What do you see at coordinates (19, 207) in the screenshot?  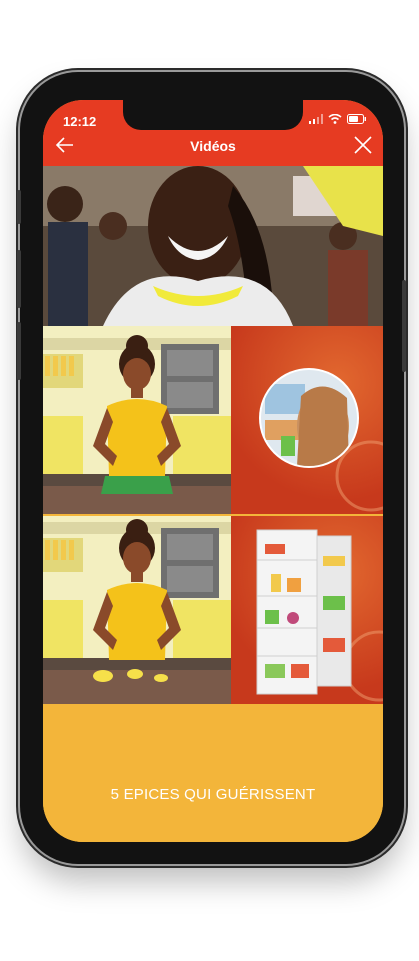 I see `mute-switch` at bounding box center [19, 207].